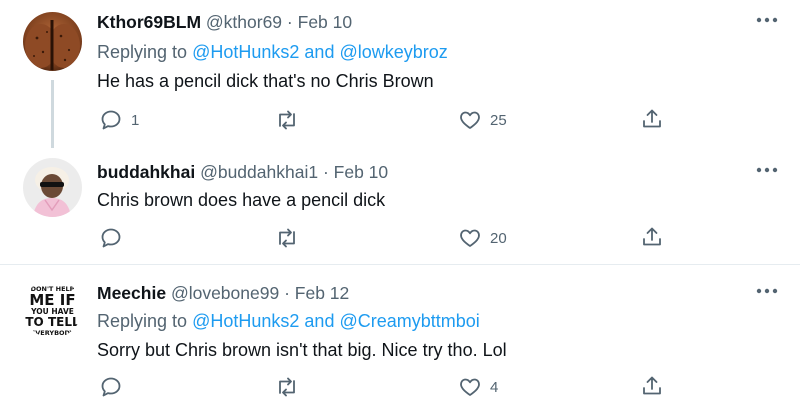 The image size is (800, 411). I want to click on tweet-header: buddahkhai @buddahkhai1 · Feb 10, so click(242, 172).